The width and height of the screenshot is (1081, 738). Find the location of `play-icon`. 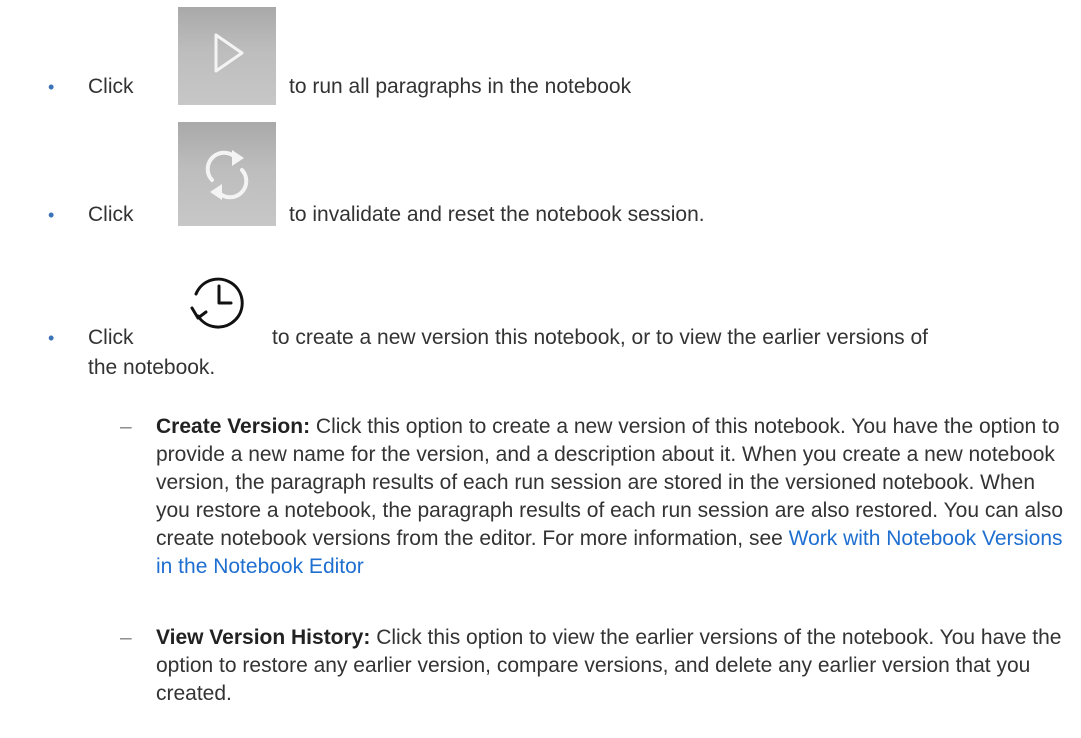

play-icon is located at coordinates (229, 53).